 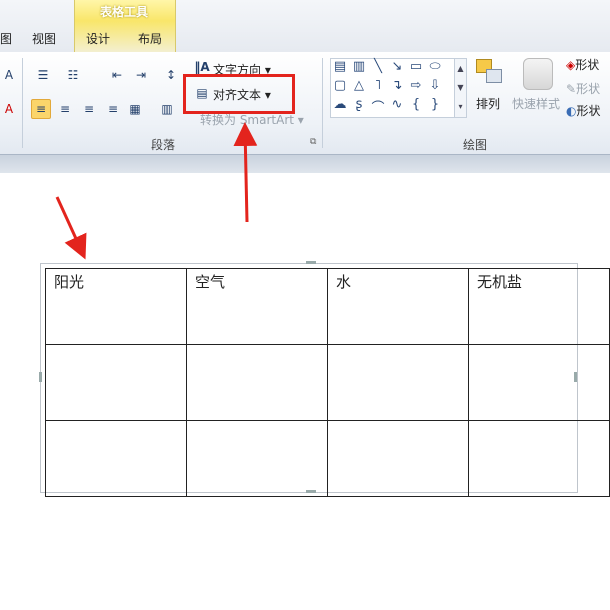 I want to click on table-resize-handle-left, so click(x=40, y=377).